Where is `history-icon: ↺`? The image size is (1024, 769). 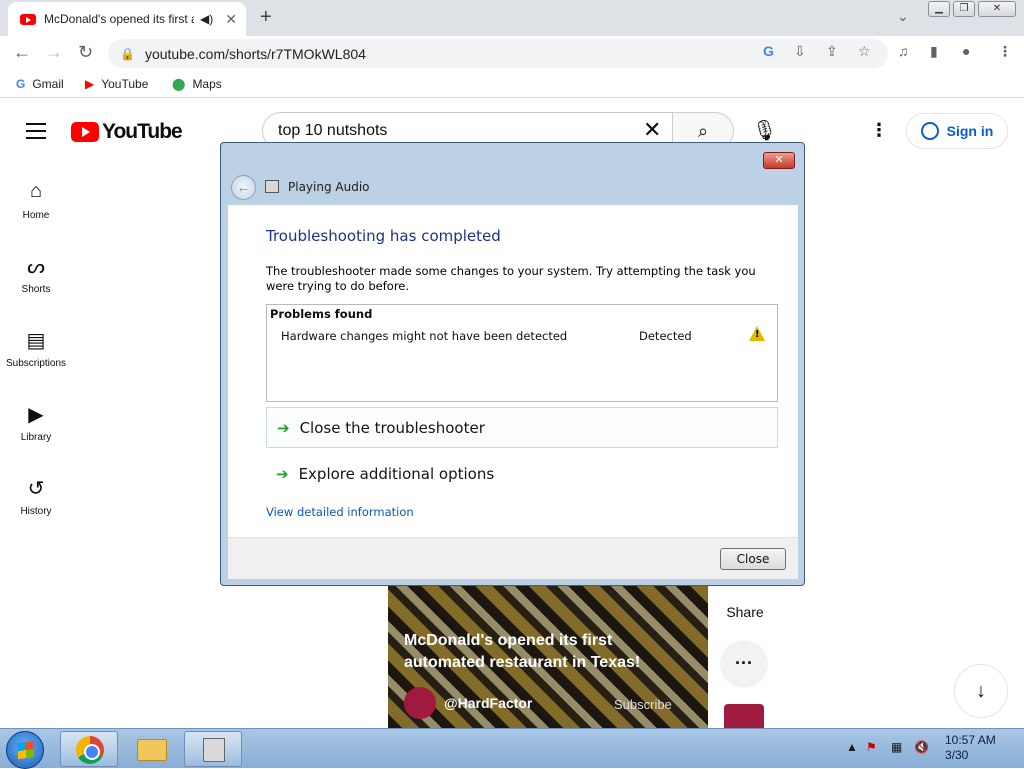
history-icon: ↺ is located at coordinates (36, 489).